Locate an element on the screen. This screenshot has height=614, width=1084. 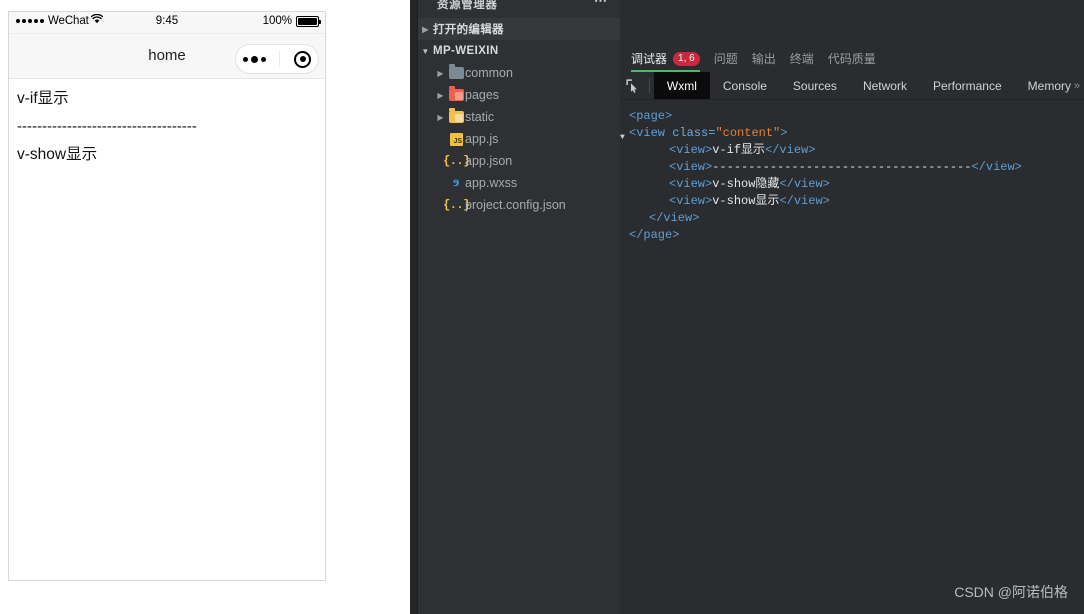
javascript-file-icon: JS is located at coordinates (456, 139).